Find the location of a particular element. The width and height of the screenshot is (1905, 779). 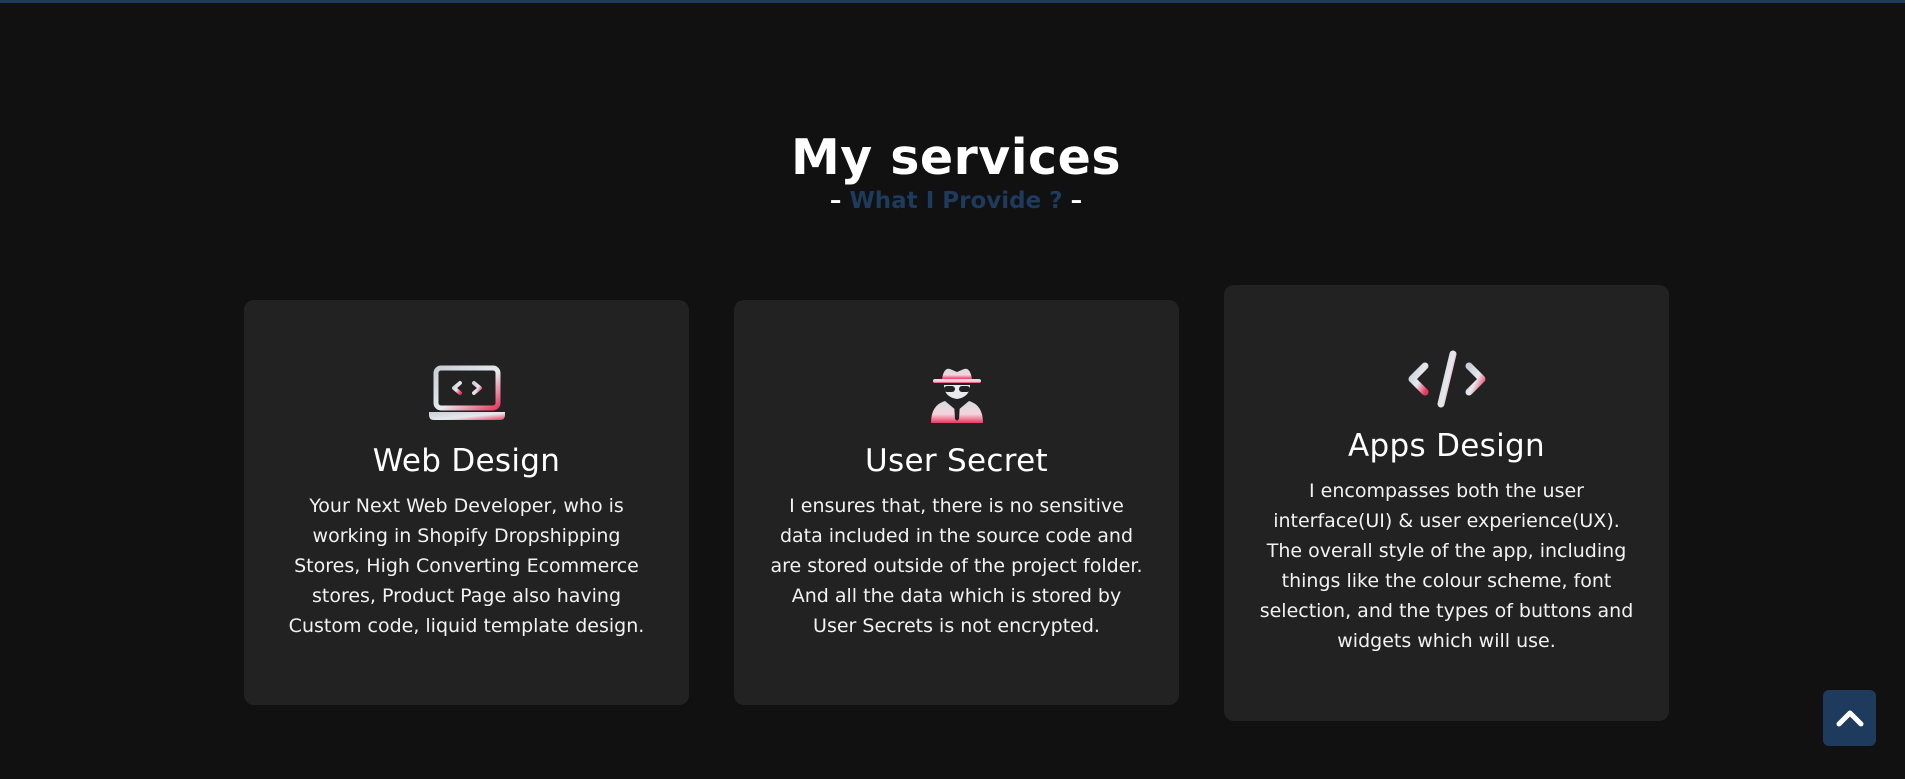

chevron-up-icon is located at coordinates (1849, 718).